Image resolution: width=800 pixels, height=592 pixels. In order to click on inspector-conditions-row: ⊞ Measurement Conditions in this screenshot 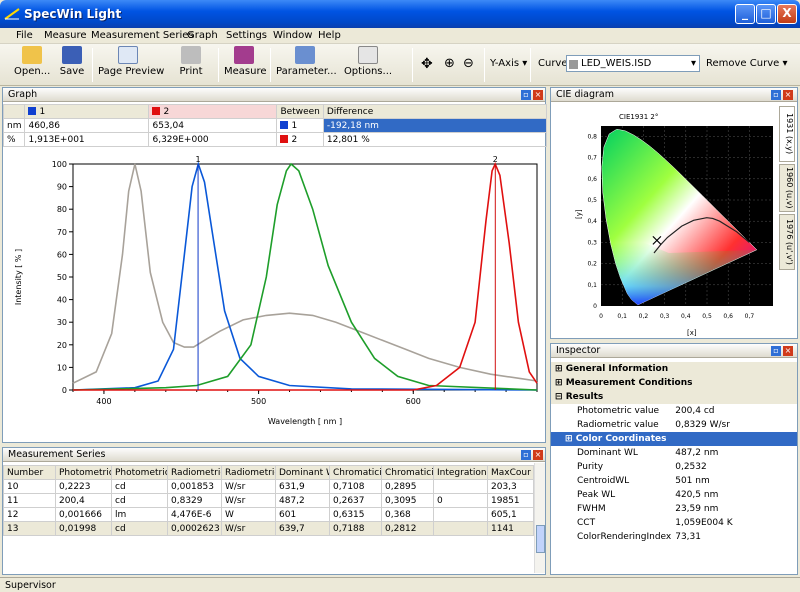, I will do `click(674, 383)`.